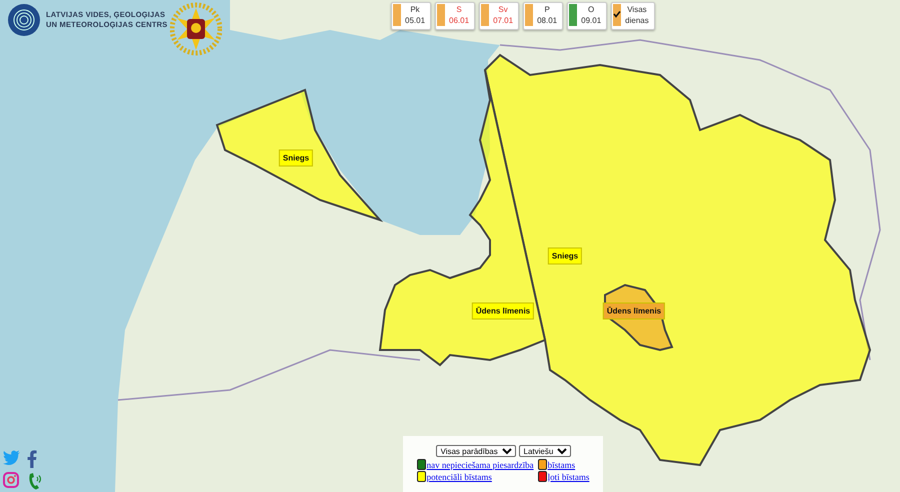 Image resolution: width=900 pixels, height=492 pixels. What do you see at coordinates (547, 15) in the screenshot?
I see `day-label: P 08.01` at bounding box center [547, 15].